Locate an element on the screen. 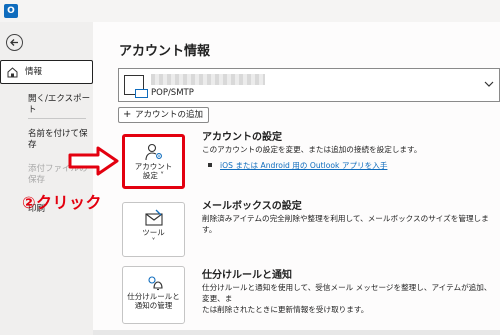 The height and width of the screenshot is (335, 500). back-arrow-icon is located at coordinates (14, 42).